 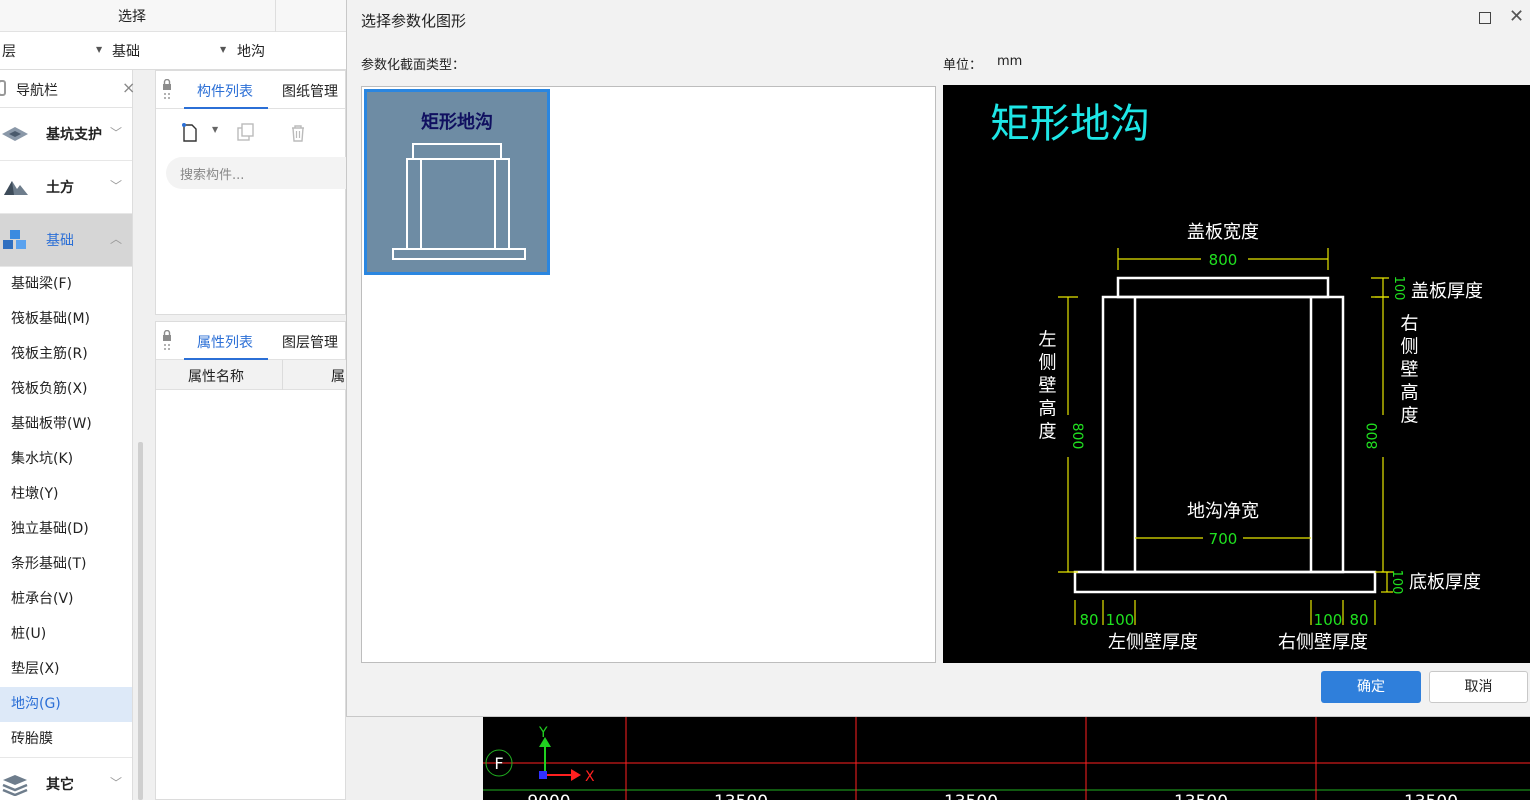 I want to click on app-toolbar: 层 ▼ 基础 ▼ 地沟, so click(x=173, y=51).